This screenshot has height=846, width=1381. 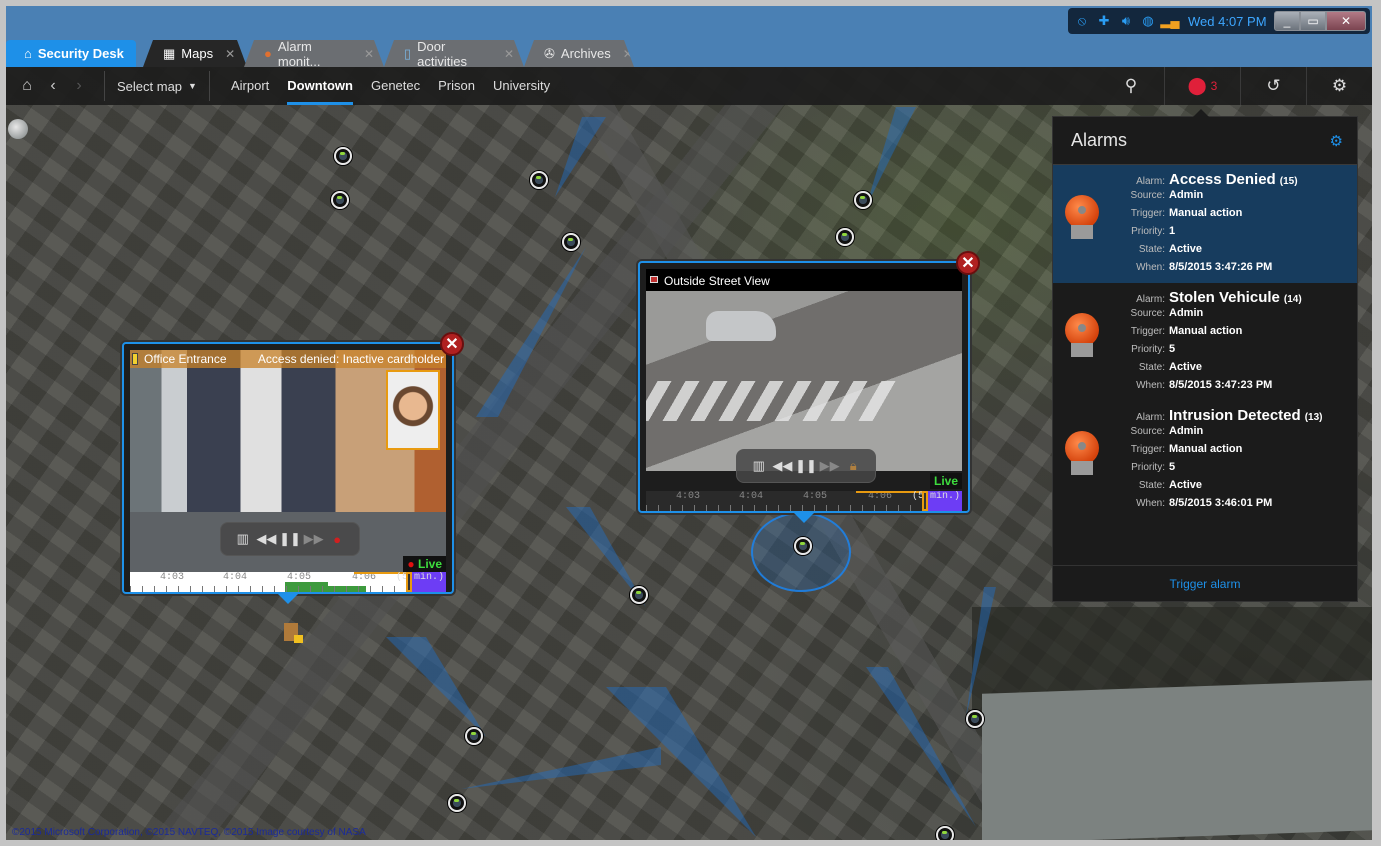 What do you see at coordinates (337, 539) in the screenshot?
I see `record-lock-icon: ●` at bounding box center [337, 539].